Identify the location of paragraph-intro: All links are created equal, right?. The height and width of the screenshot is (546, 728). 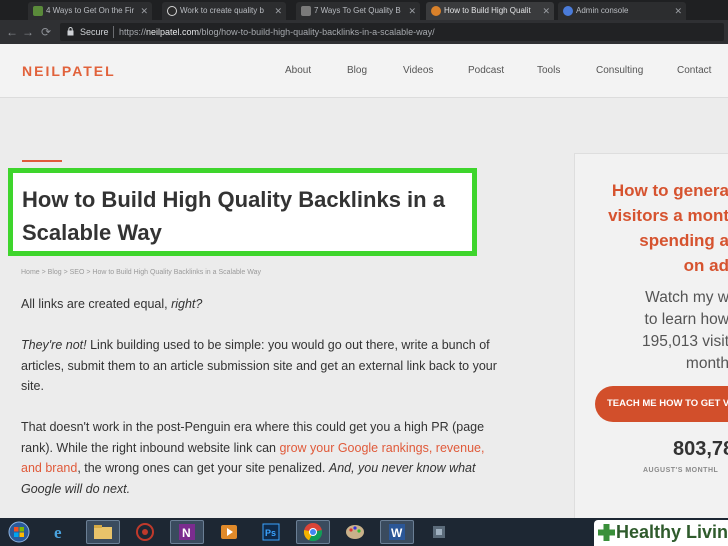
(261, 304).